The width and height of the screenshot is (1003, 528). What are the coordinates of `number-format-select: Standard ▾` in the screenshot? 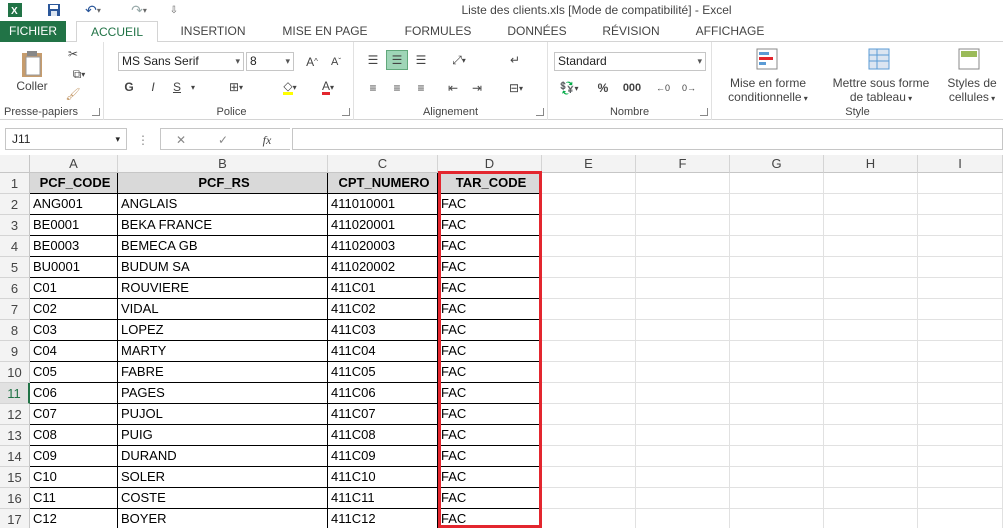 It's located at (630, 61).